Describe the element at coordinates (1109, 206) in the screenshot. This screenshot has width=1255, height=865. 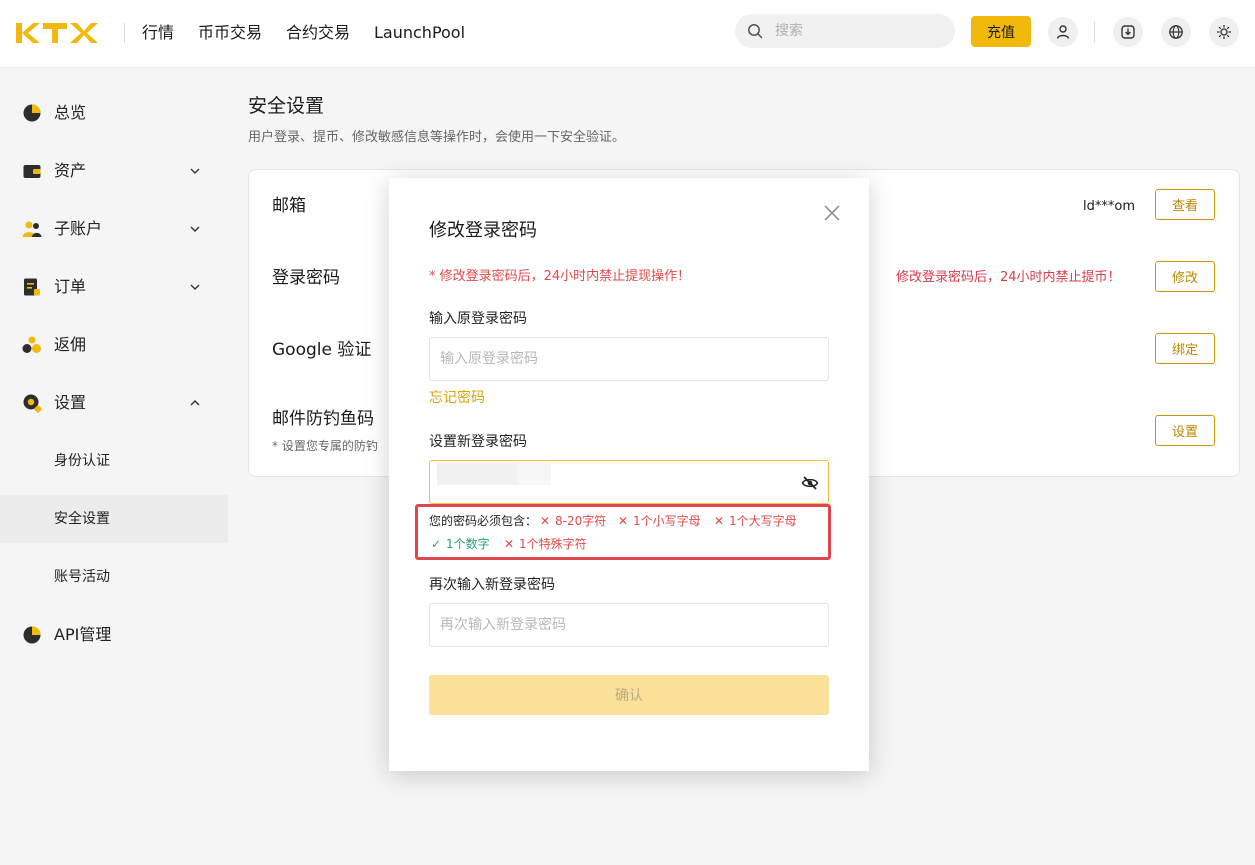
I see `email-value: ld***om` at that location.